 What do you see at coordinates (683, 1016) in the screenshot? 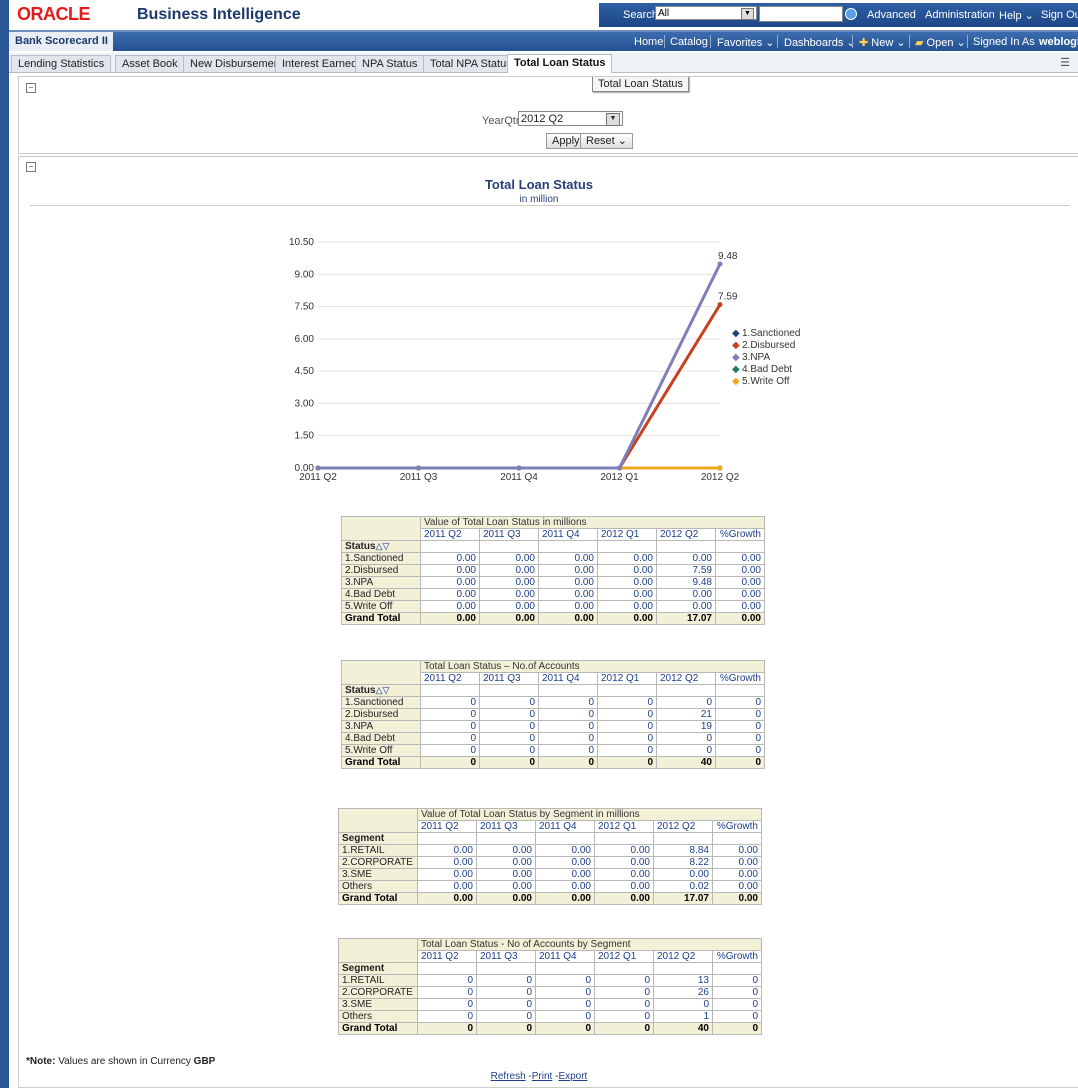
I see `value-cell: 1` at bounding box center [683, 1016].